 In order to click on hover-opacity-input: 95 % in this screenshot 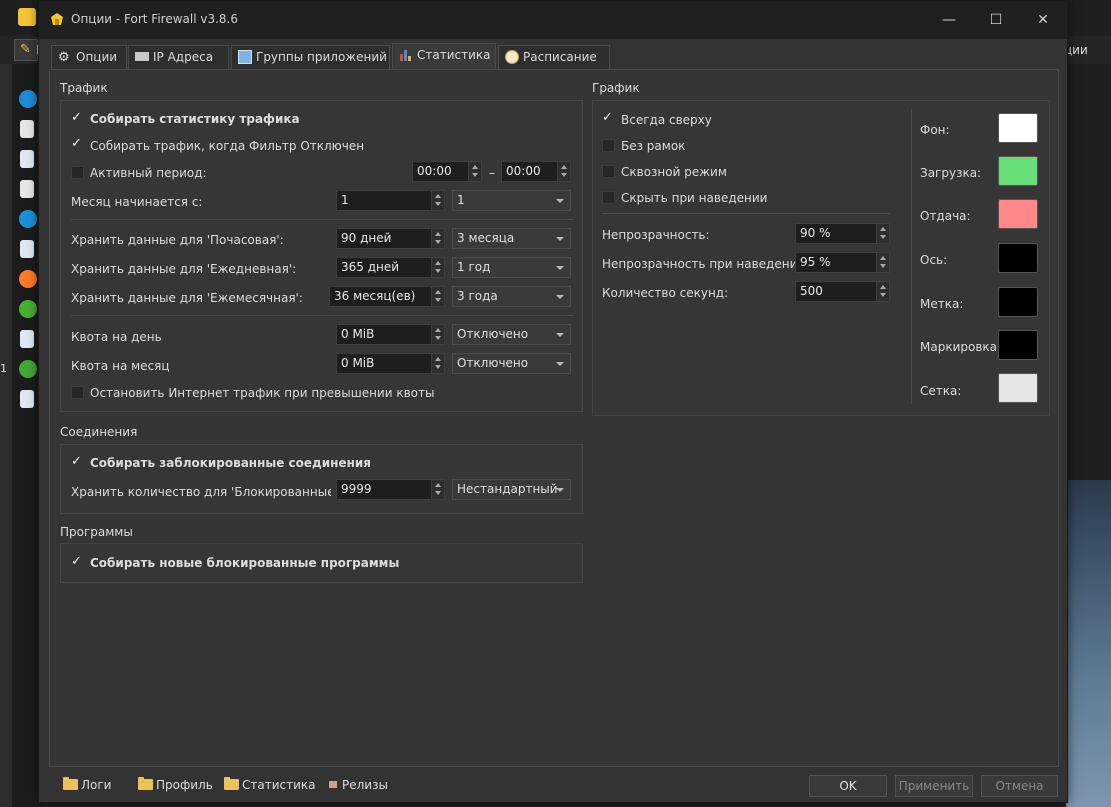, I will do `click(842, 262)`.